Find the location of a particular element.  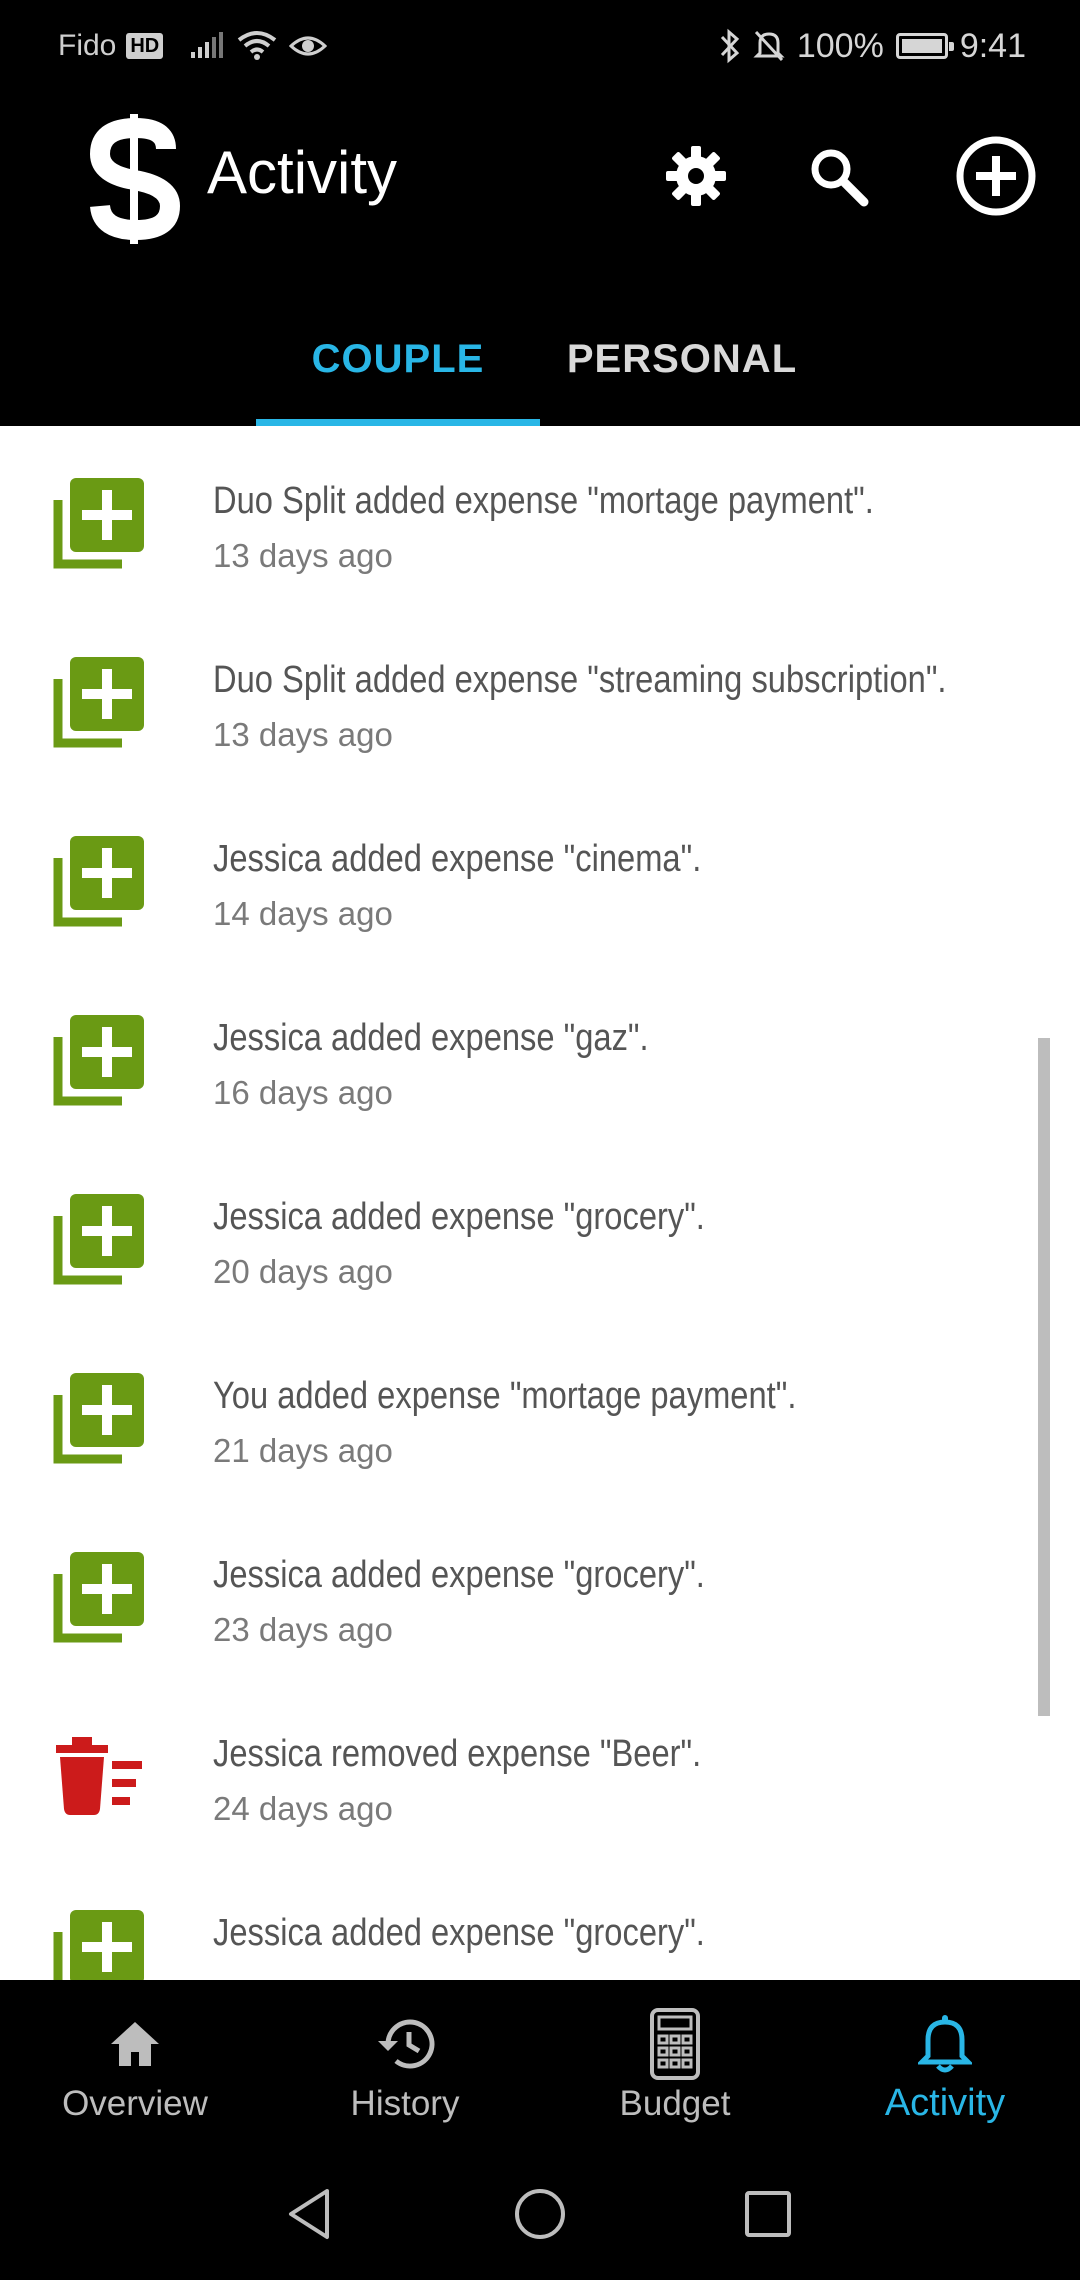

home-circle-icon is located at coordinates (540, 2214).